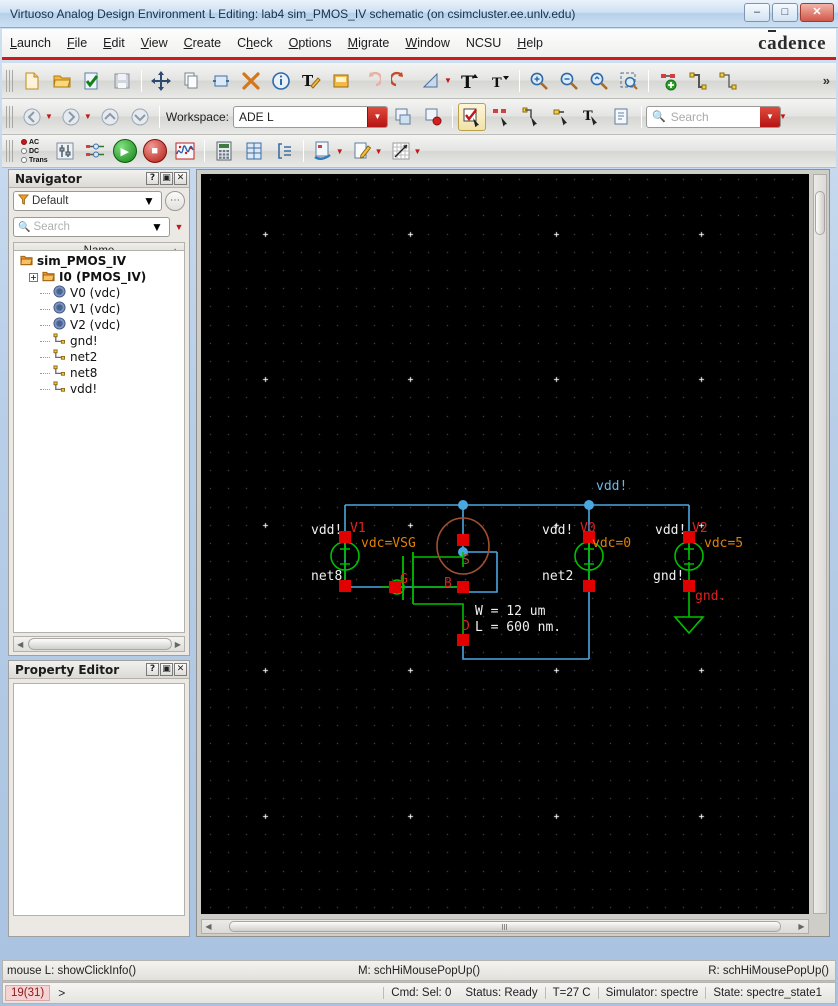 The image size is (838, 1006). I want to click on down-hierarchy-icon, so click(140, 117).